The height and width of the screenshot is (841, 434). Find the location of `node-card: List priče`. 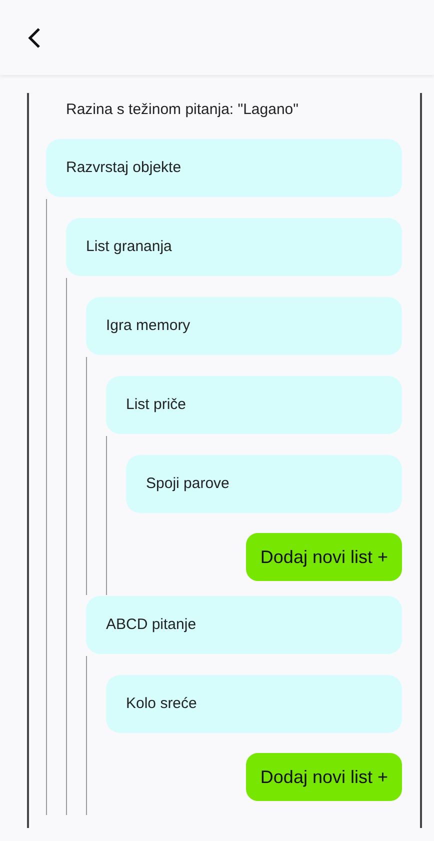

node-card: List priče is located at coordinates (254, 405).